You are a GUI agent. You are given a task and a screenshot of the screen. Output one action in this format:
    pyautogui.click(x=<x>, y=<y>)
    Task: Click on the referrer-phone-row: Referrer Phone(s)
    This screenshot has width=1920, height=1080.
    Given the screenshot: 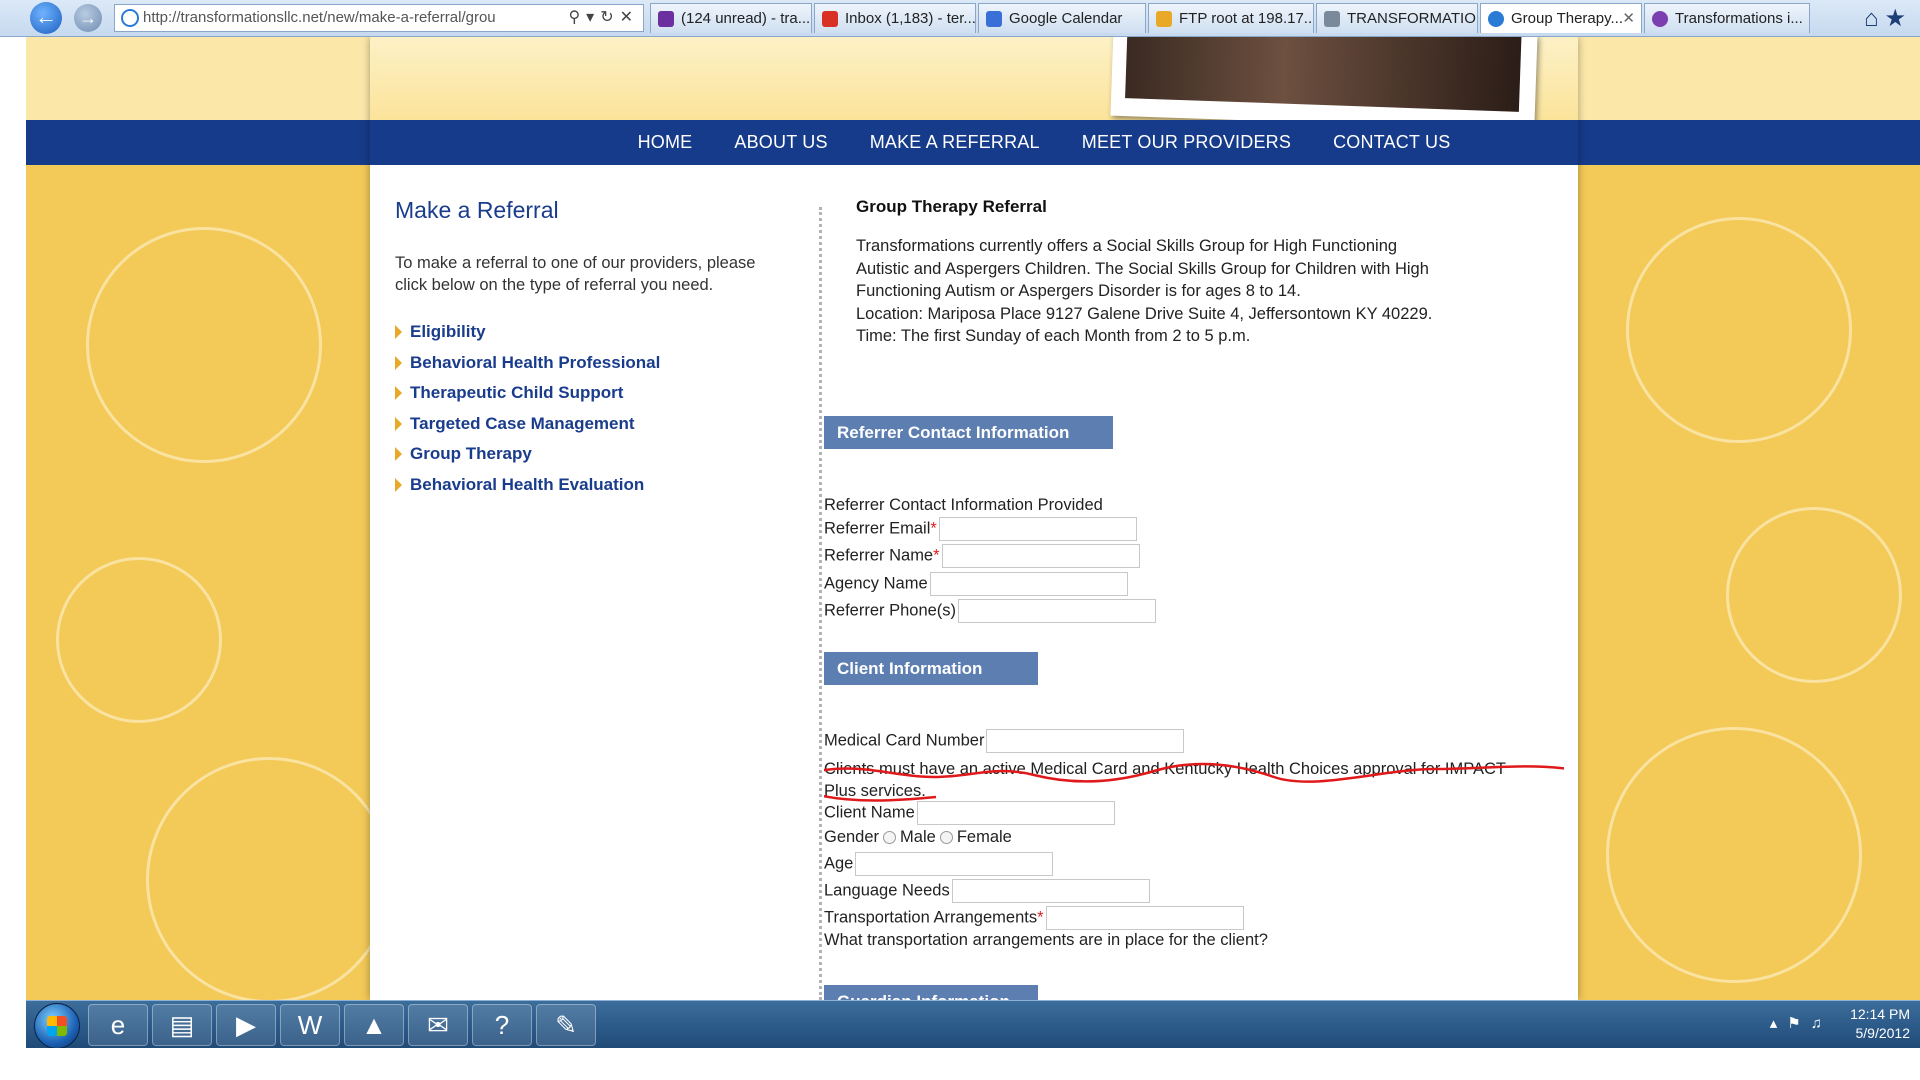 What is the action you would take?
    pyautogui.click(x=990, y=611)
    